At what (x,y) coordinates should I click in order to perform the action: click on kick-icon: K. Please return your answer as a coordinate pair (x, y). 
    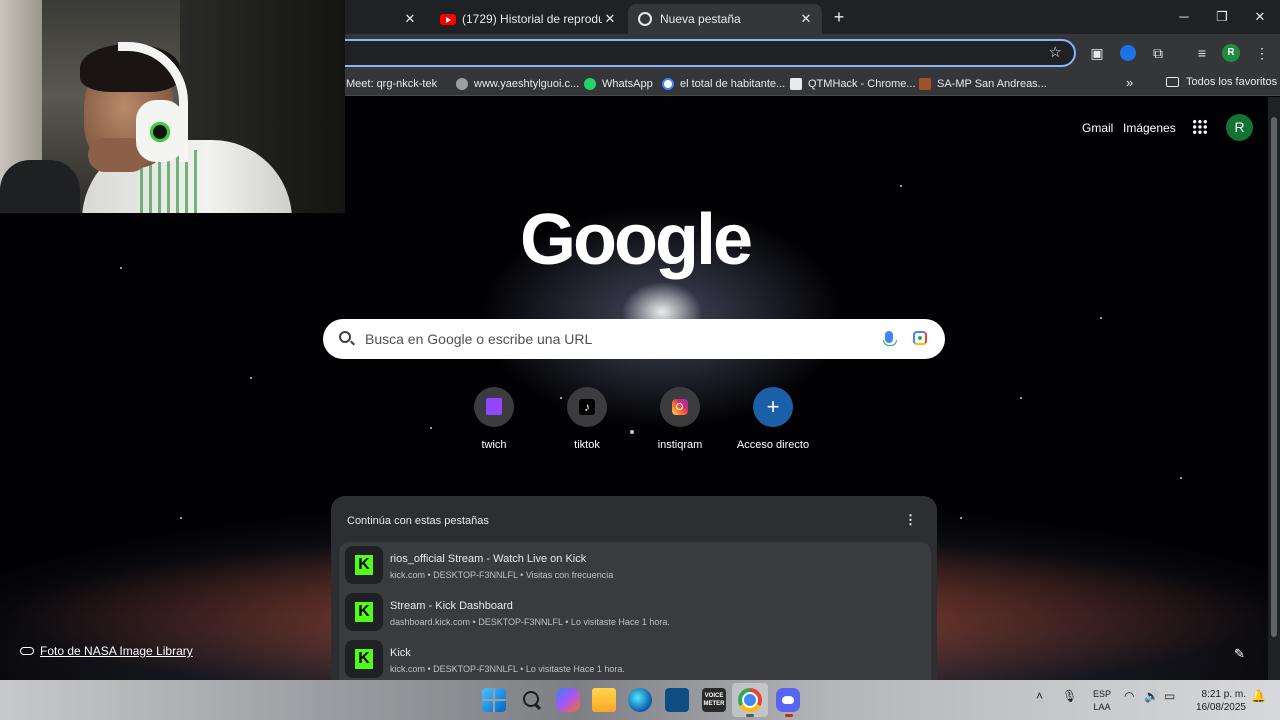
    Looking at the image, I should click on (364, 612).